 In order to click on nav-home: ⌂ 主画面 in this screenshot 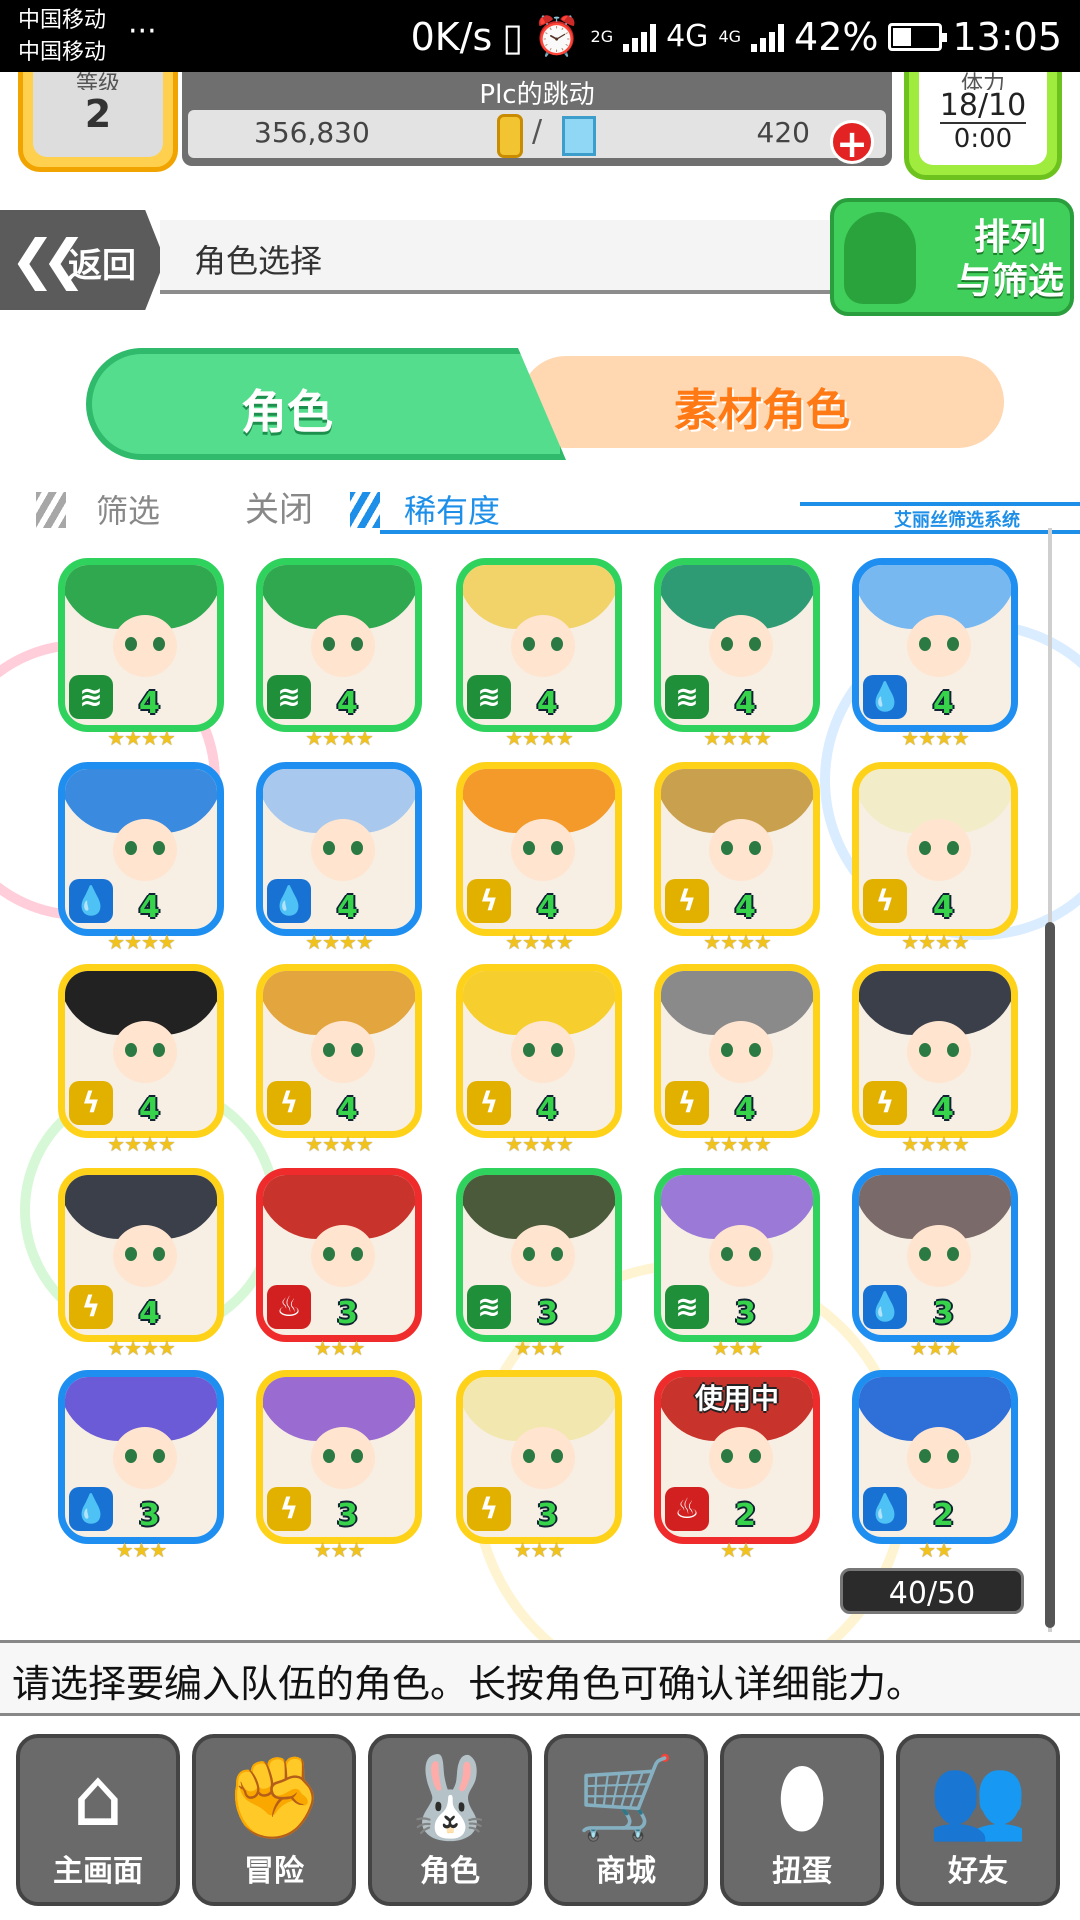, I will do `click(98, 1820)`.